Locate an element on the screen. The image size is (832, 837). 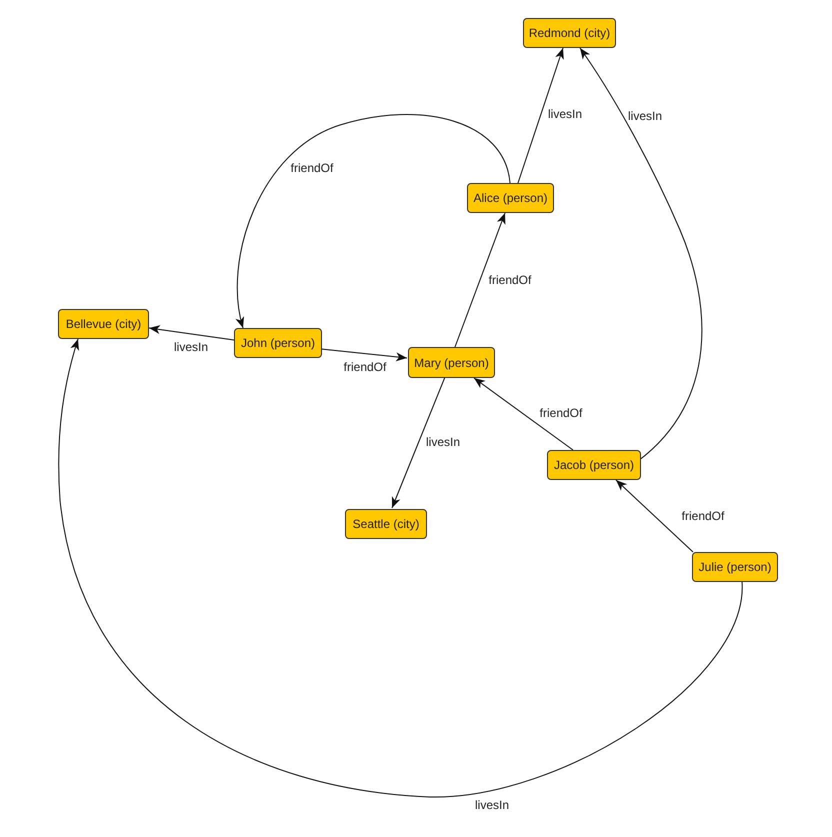
graph-node: Mary (person) is located at coordinates (451, 362).